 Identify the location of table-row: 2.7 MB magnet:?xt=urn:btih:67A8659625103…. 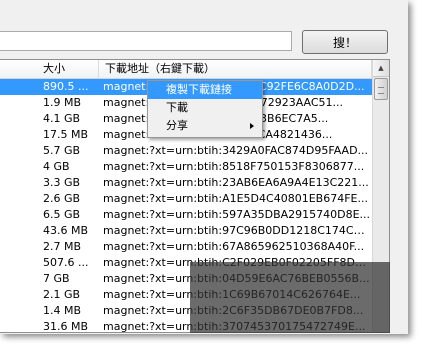
(186, 247).